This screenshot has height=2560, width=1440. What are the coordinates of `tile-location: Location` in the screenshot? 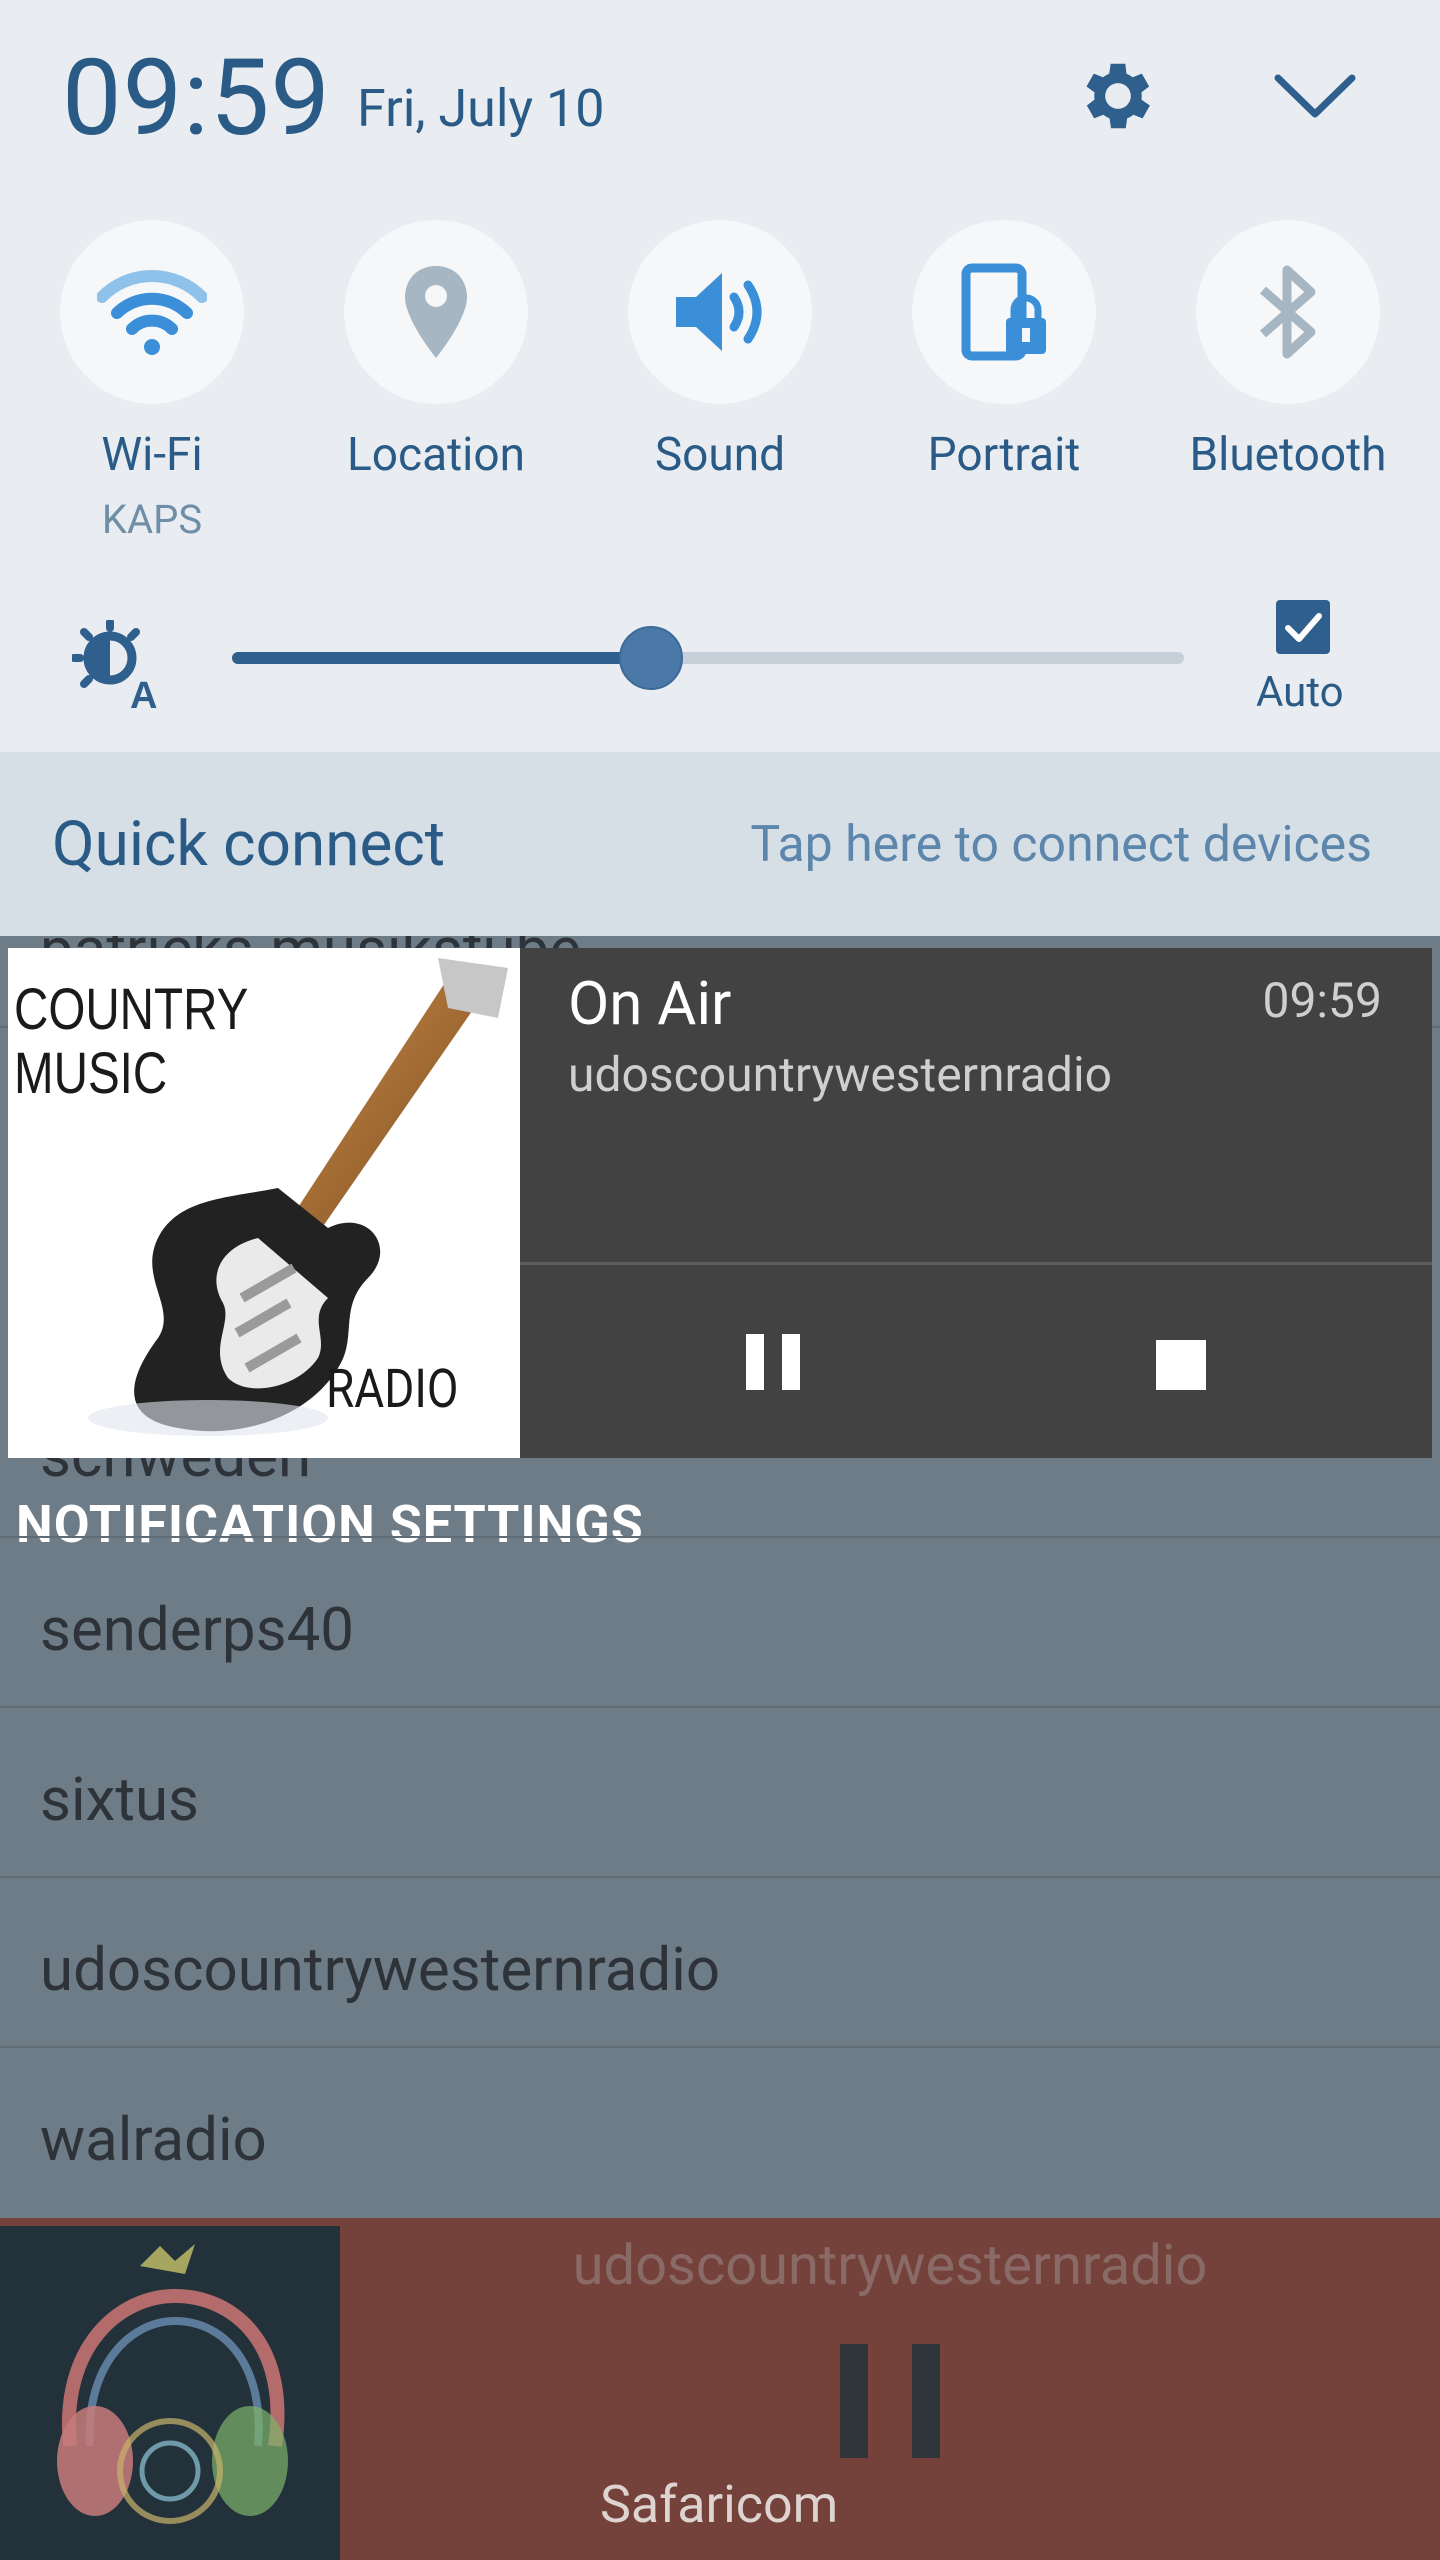 It's located at (436, 351).